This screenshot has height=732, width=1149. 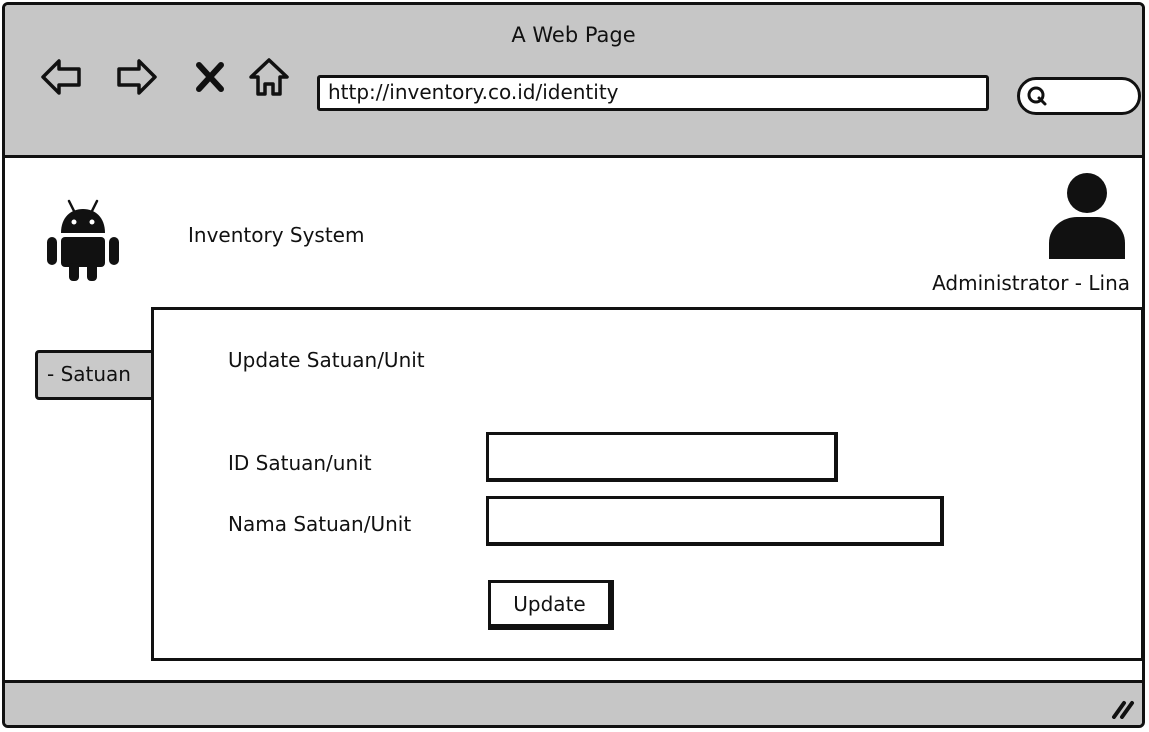 I want to click on form-title: Update Satuan/Unit, so click(x=326, y=360).